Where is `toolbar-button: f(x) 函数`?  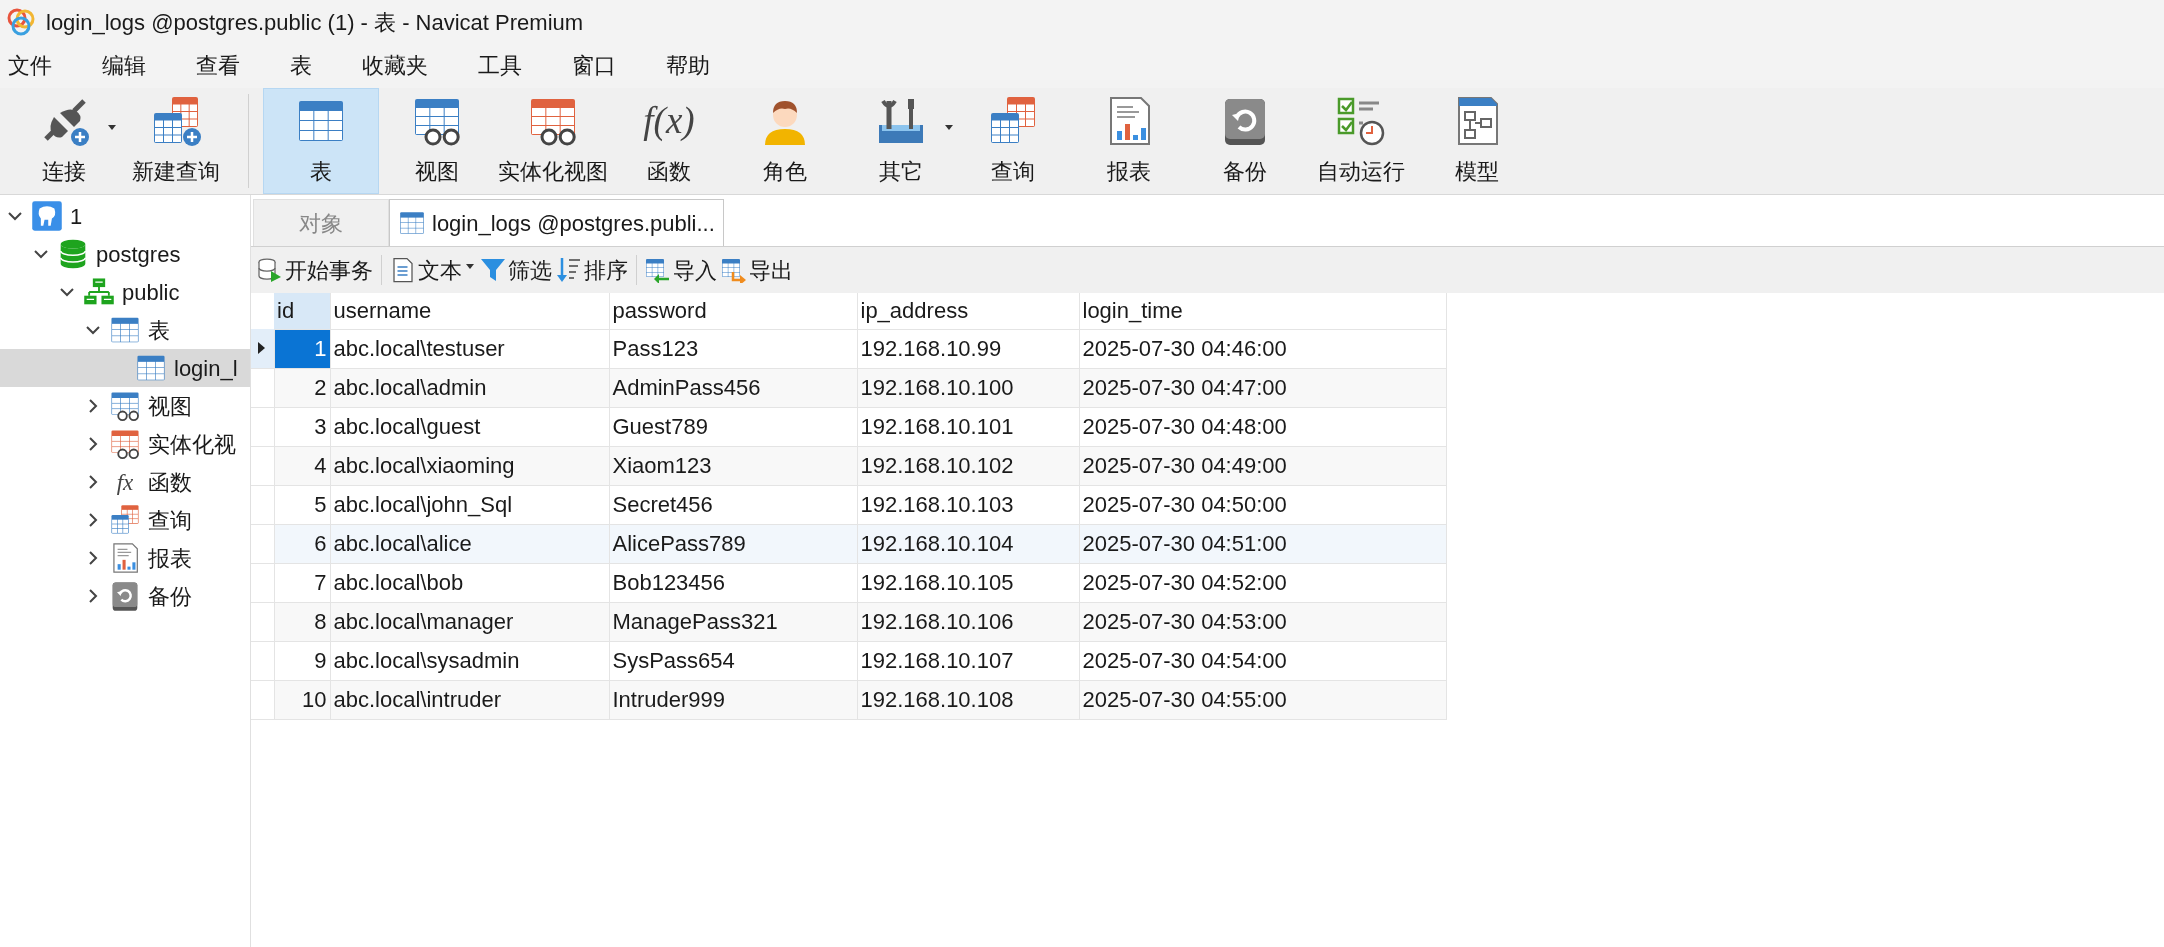
toolbar-button: f(x) 函数 is located at coordinates (669, 141).